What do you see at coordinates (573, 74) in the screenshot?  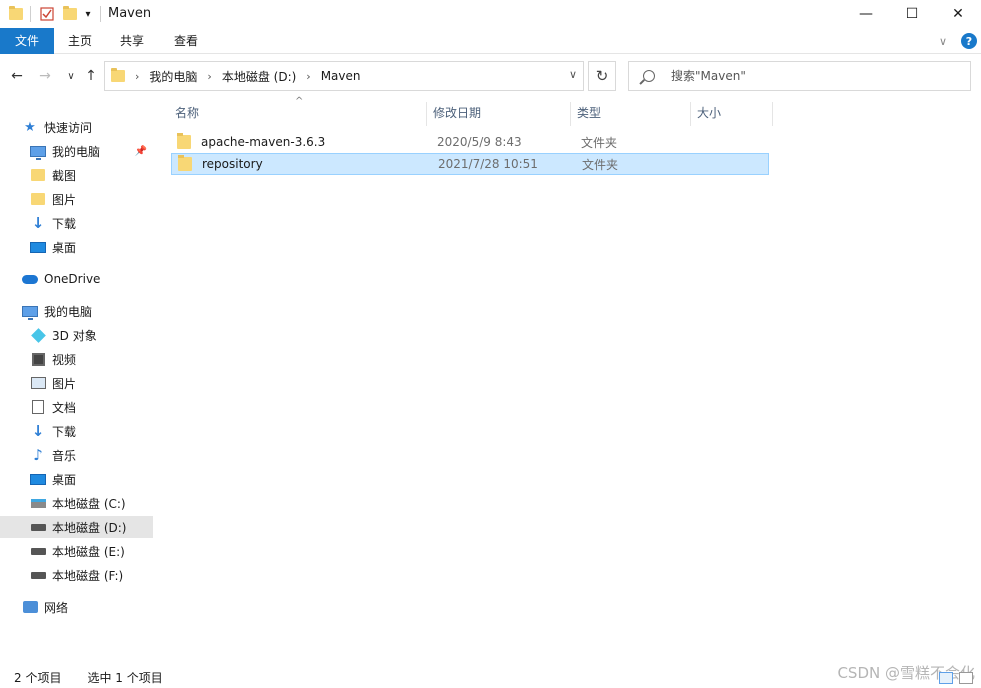 I see `address-dropdown-icon: ∨` at bounding box center [573, 74].